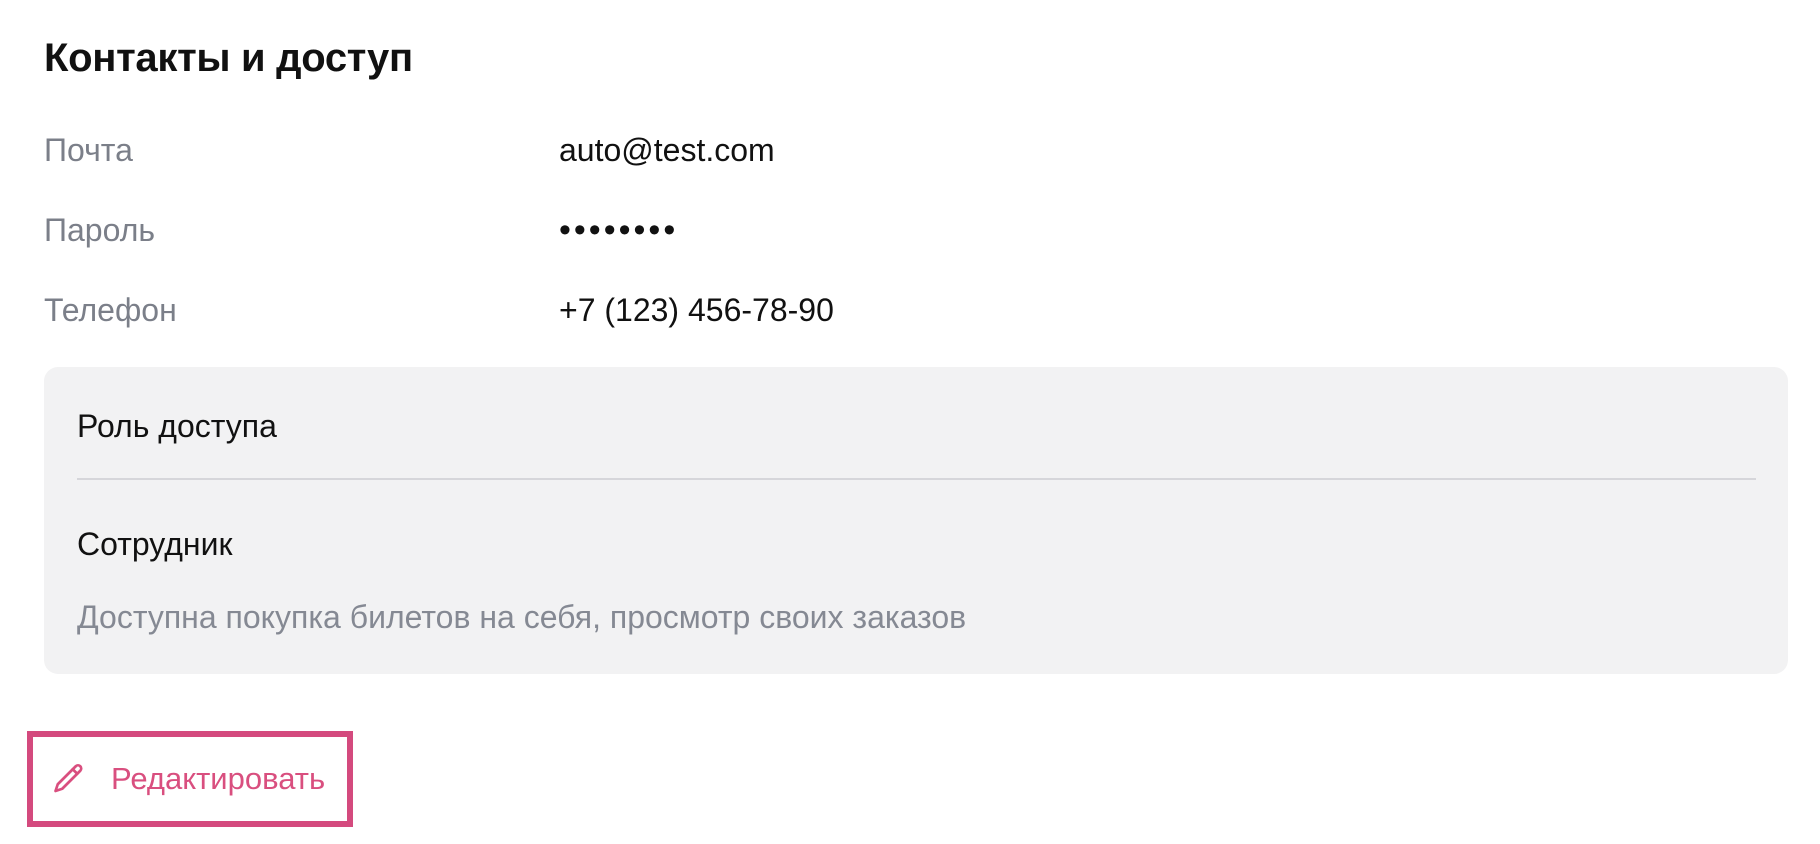 Image resolution: width=1820 pixels, height=844 pixels. I want to click on edit-button-label: Редактировать, so click(218, 778).